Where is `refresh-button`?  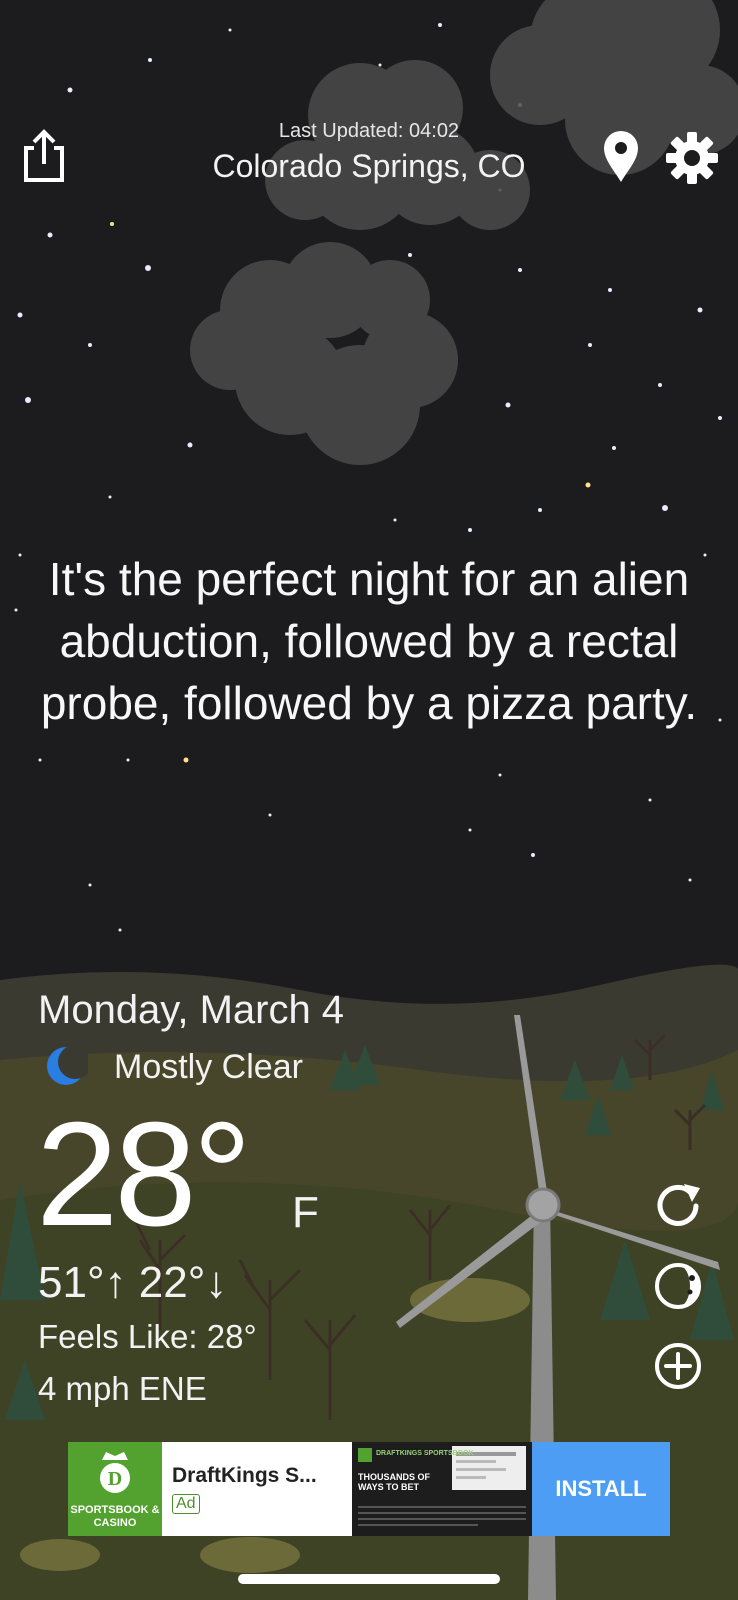 refresh-button is located at coordinates (678, 1206).